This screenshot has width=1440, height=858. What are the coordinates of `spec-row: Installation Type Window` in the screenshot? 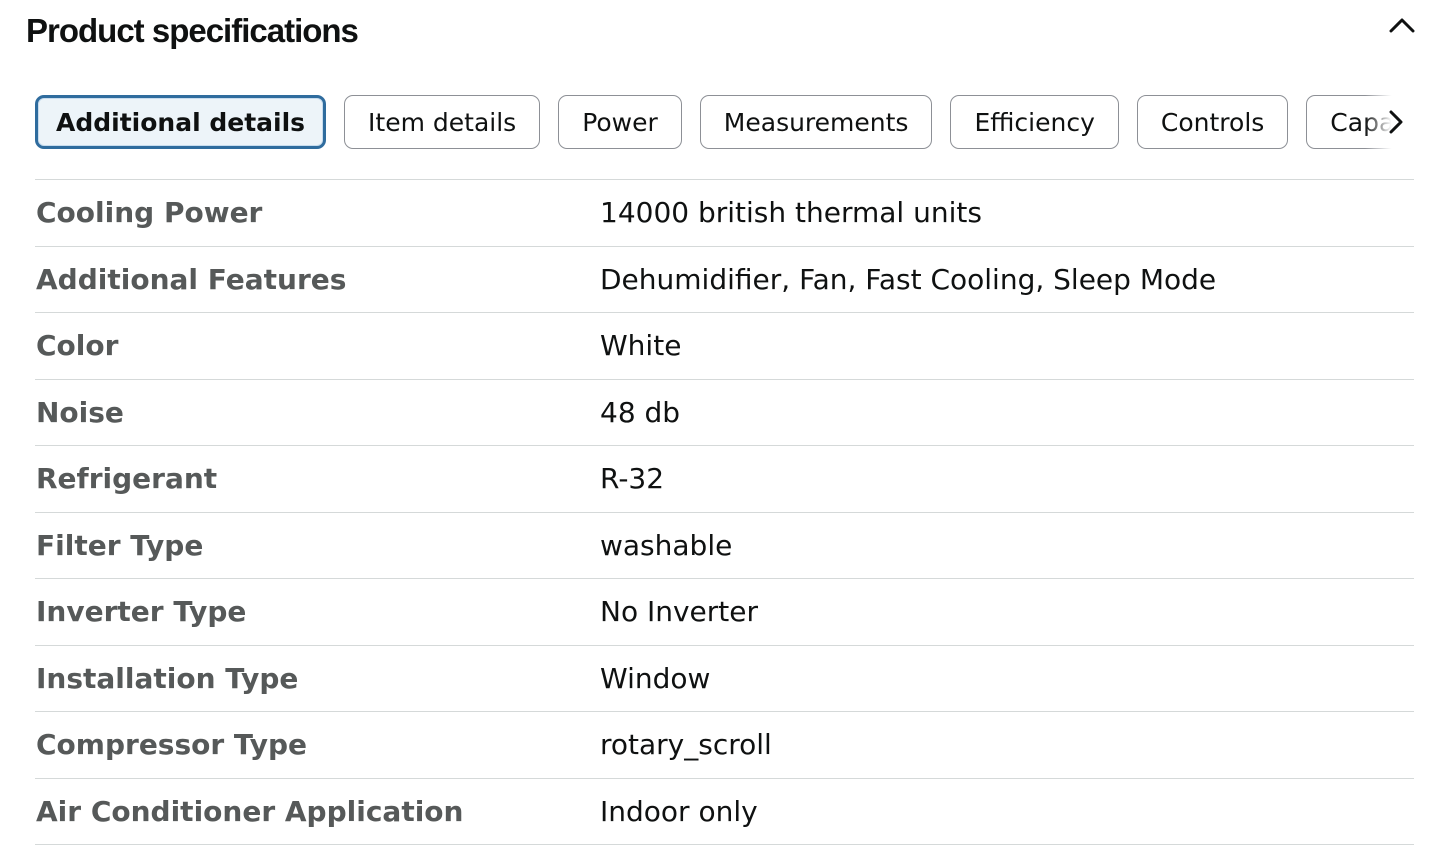 It's located at (724, 679).